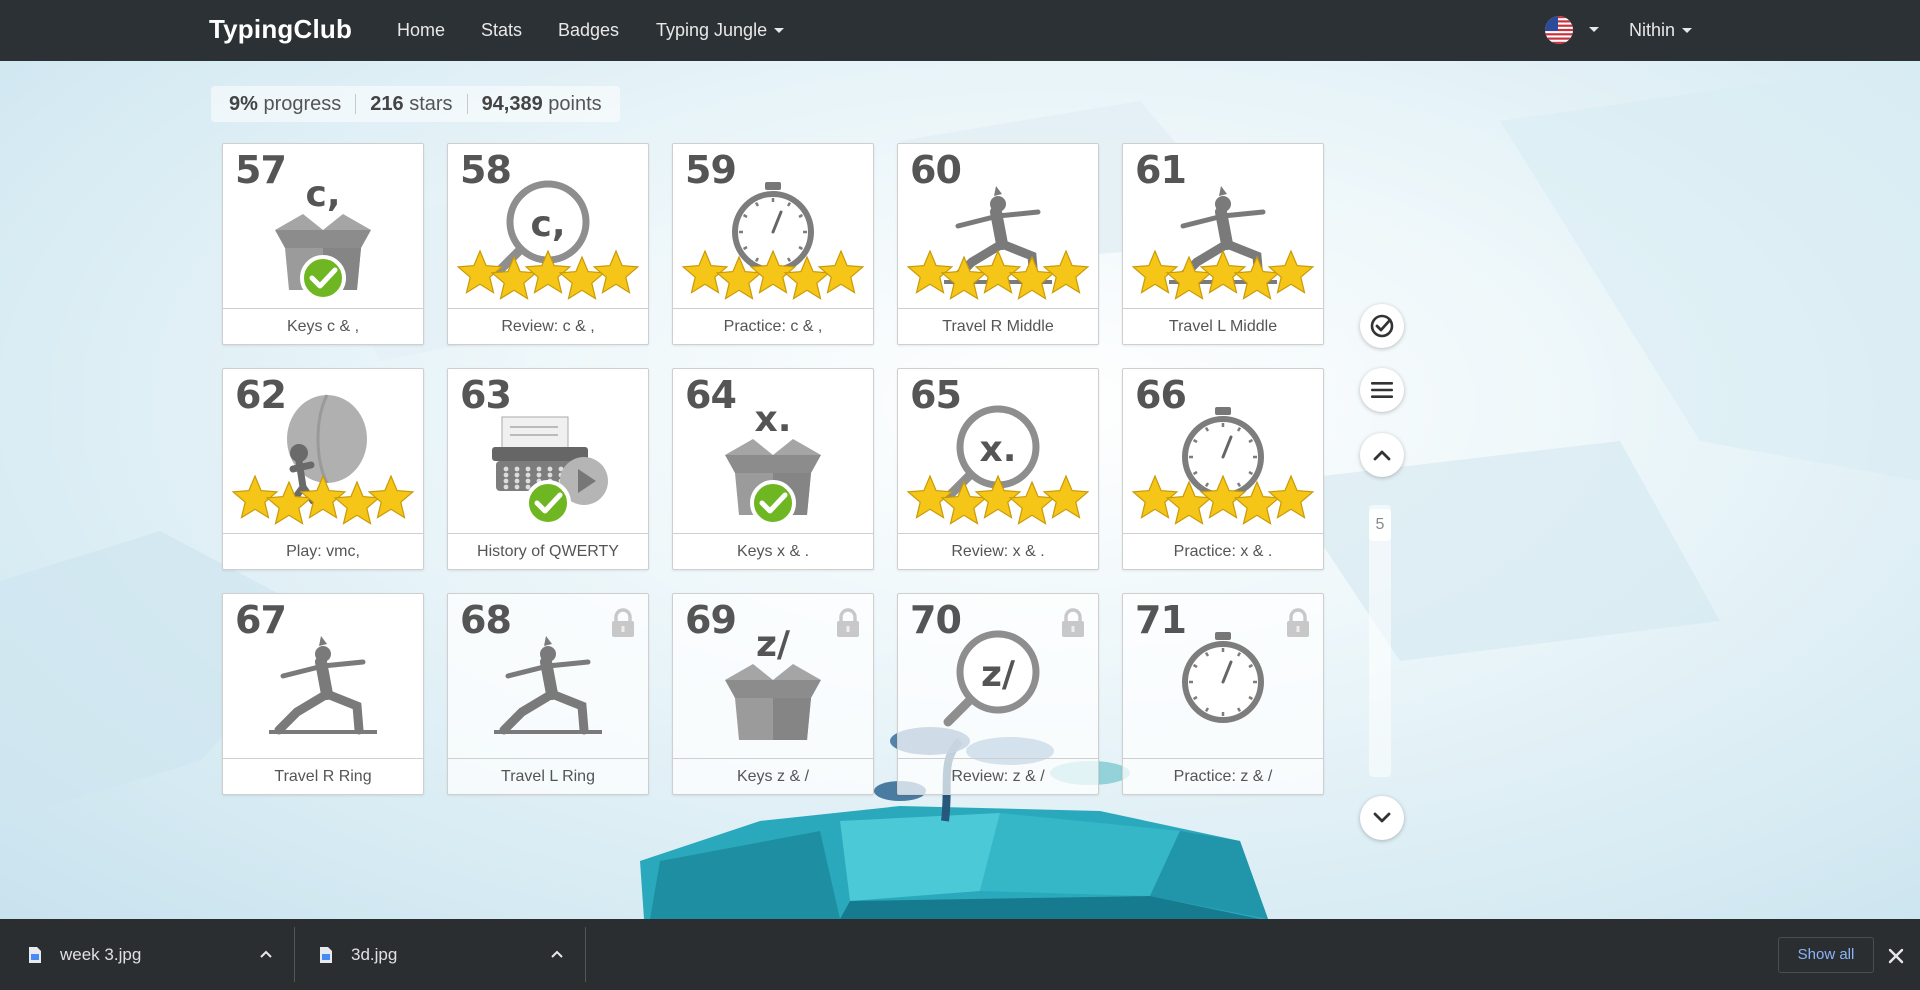 Image resolution: width=1920 pixels, height=990 pixels. I want to click on completed-filter-button, so click(1382, 326).